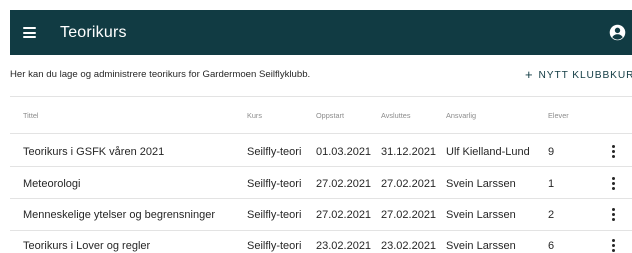 The width and height of the screenshot is (632, 253). Describe the element at coordinates (321, 133) in the screenshot. I see `header-divider` at that location.